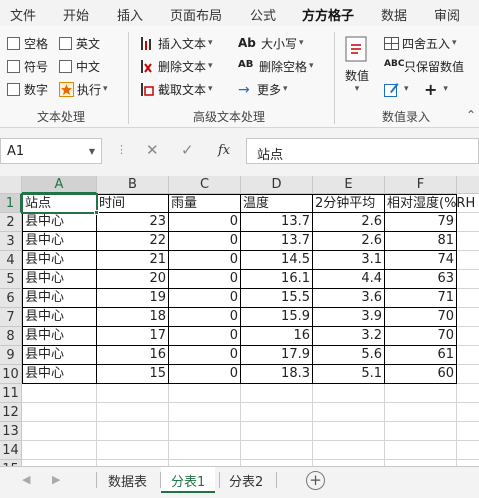  I want to click on sheet-tab-sub2: 分表2, so click(246, 480).